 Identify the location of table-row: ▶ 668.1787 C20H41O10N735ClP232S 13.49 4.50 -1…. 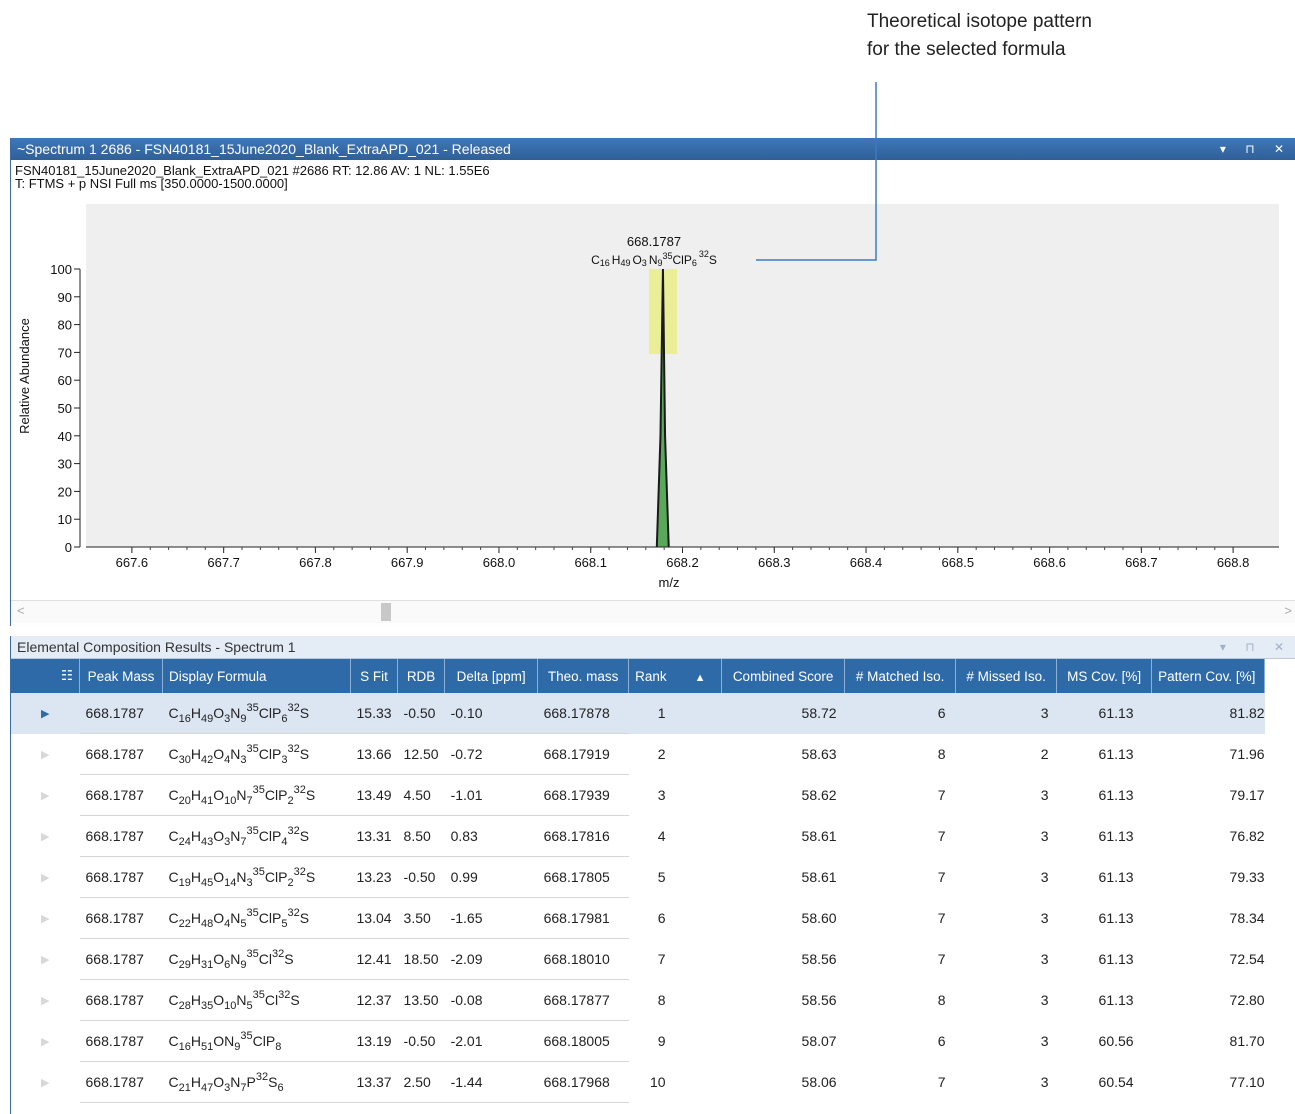
(638, 795).